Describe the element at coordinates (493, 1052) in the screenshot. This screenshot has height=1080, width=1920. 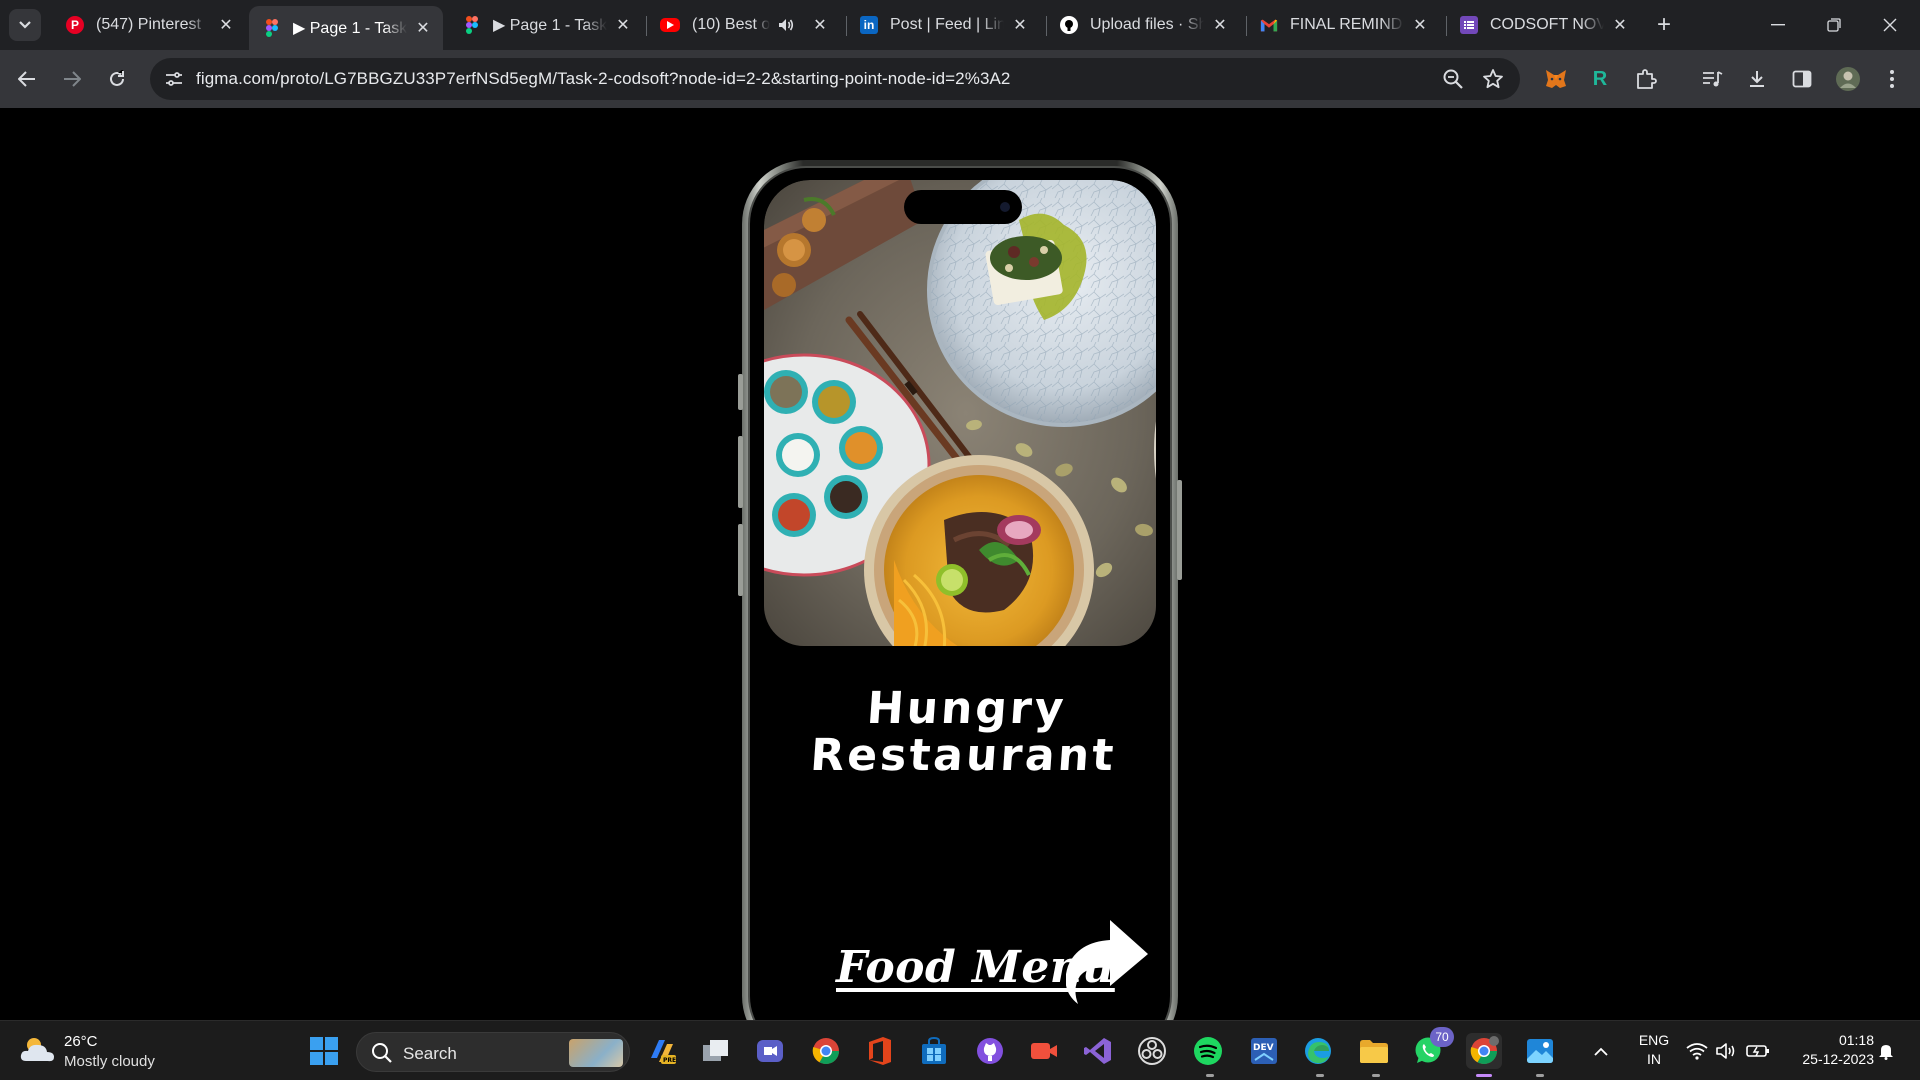
I see `taskbar-search: Search` at that location.